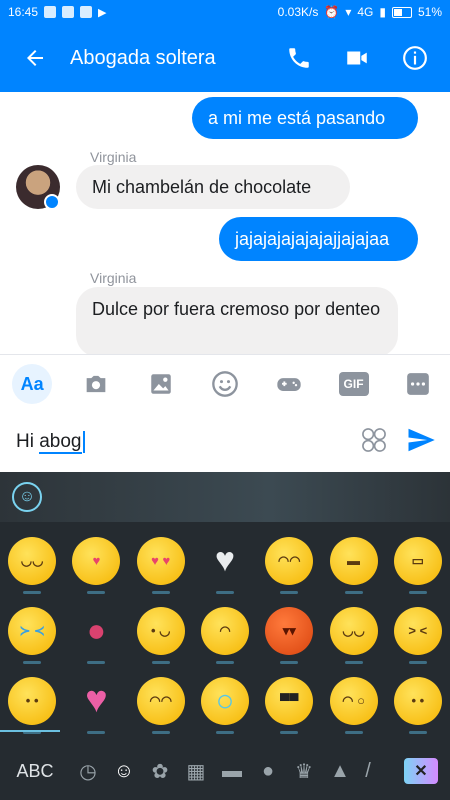 The width and height of the screenshot is (450, 800). Describe the element at coordinates (340, 771) in the screenshot. I see `triangle-icon: ▲` at that location.